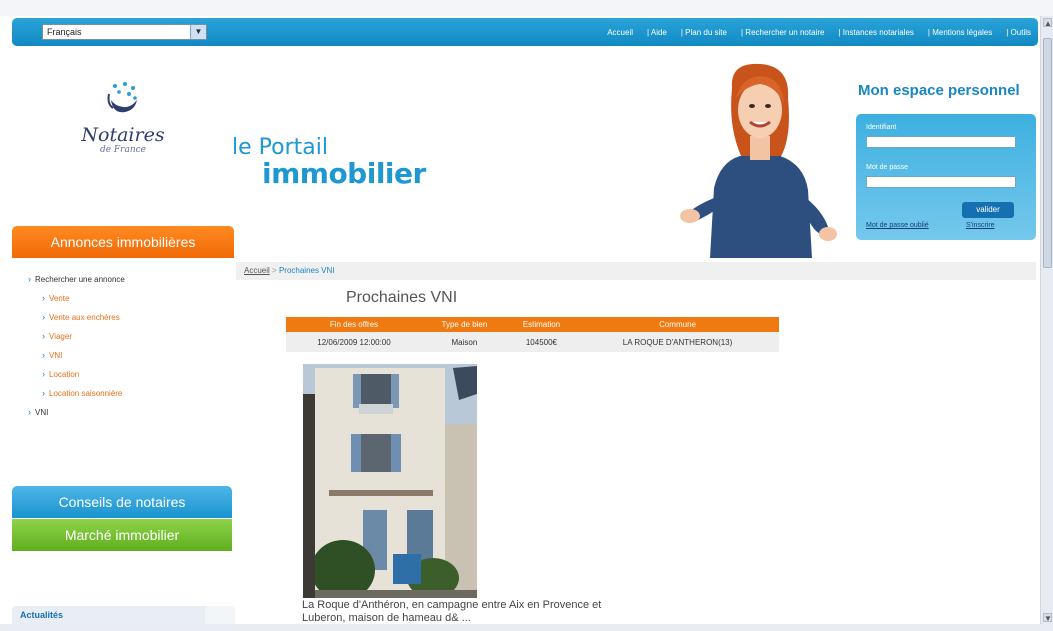 Image resolution: width=1053 pixels, height=631 pixels. What do you see at coordinates (541, 324) in the screenshot?
I see `table-header-cell: Estimation` at bounding box center [541, 324].